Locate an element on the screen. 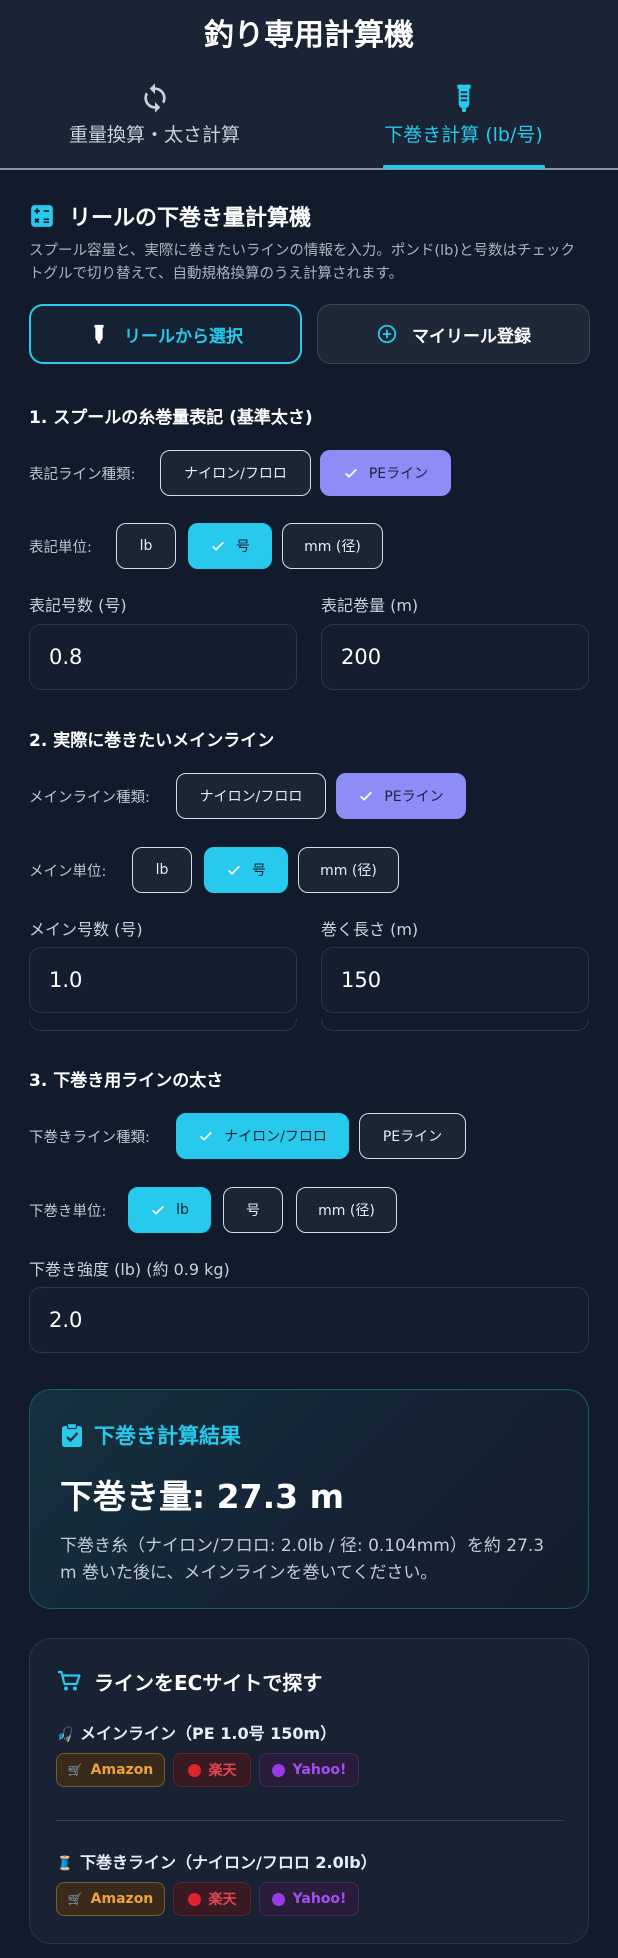 This screenshot has height=1958, width=618. spool-unit-go: 号 is located at coordinates (230, 546).